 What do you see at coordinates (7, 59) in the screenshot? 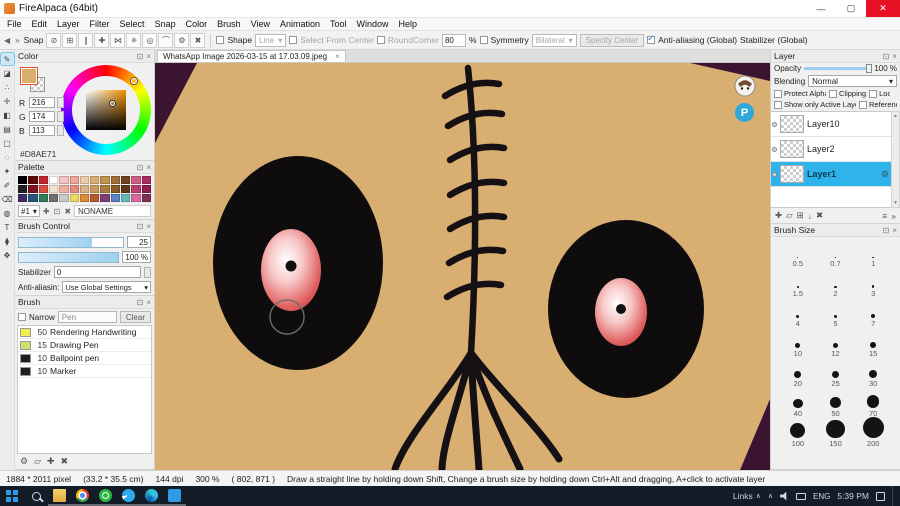
I see `brush-tool: ✎` at bounding box center [7, 59].